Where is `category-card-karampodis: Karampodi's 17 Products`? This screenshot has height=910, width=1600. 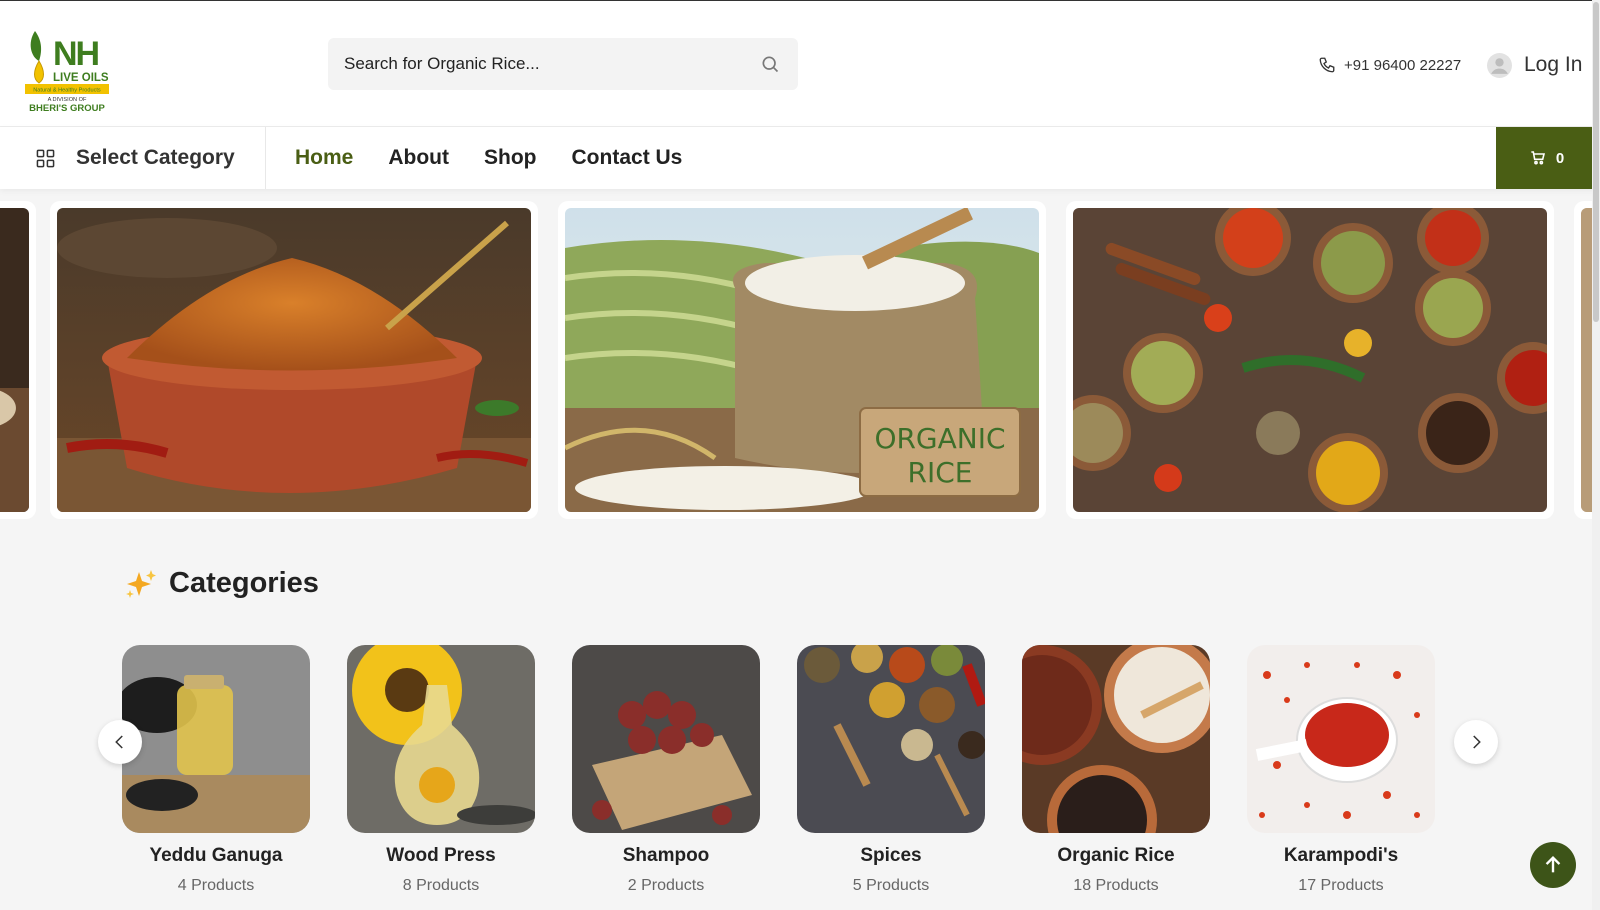
category-card-karampodis: Karampodi's 17 Products is located at coordinates (1341, 775).